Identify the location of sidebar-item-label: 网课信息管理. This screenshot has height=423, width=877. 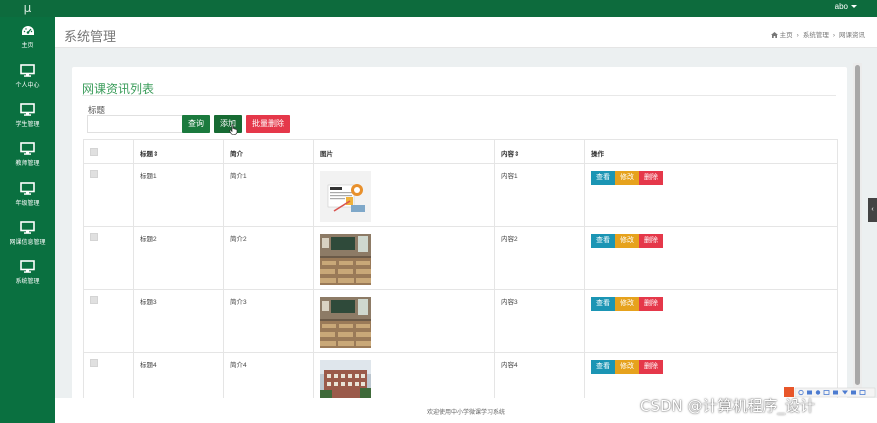
(27, 243).